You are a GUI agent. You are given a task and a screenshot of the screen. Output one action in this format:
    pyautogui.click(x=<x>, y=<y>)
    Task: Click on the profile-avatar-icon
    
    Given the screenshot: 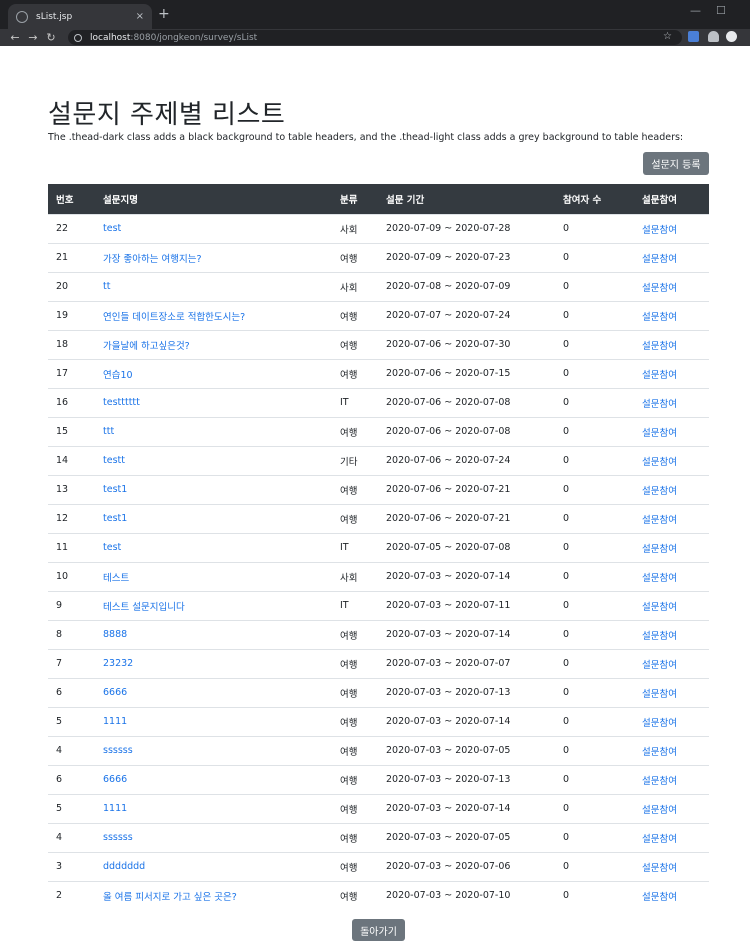 What is the action you would take?
    pyautogui.click(x=731, y=36)
    